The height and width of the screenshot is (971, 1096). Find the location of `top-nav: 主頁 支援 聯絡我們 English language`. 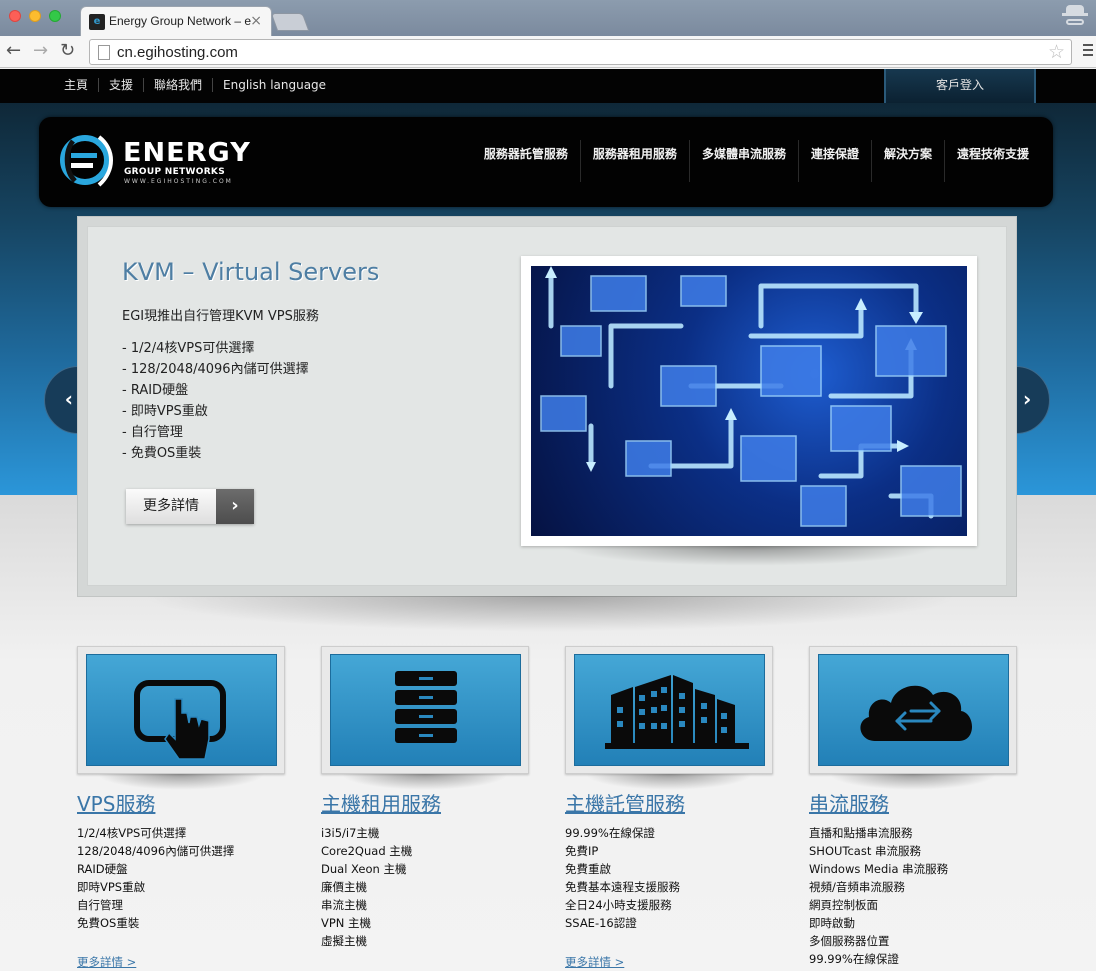

top-nav: 主頁 支援 聯絡我們 English language is located at coordinates (200, 85).